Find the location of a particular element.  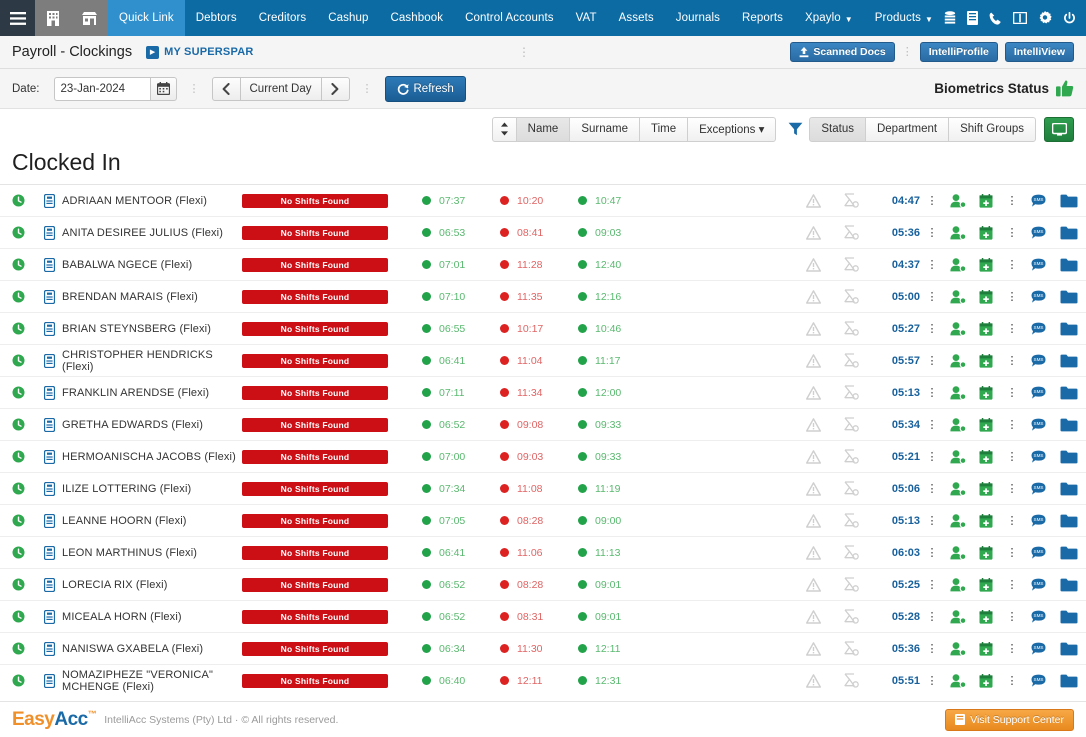

database-icon is located at coordinates (950, 18).